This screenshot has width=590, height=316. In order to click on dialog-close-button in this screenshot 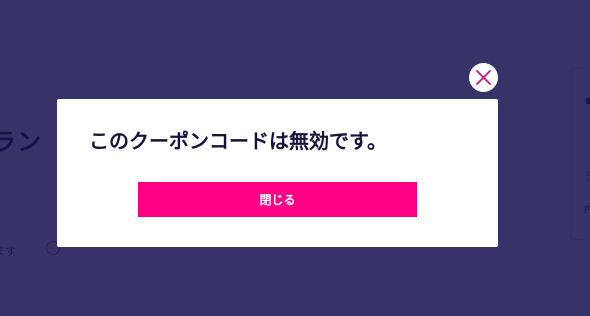, I will do `click(483, 77)`.